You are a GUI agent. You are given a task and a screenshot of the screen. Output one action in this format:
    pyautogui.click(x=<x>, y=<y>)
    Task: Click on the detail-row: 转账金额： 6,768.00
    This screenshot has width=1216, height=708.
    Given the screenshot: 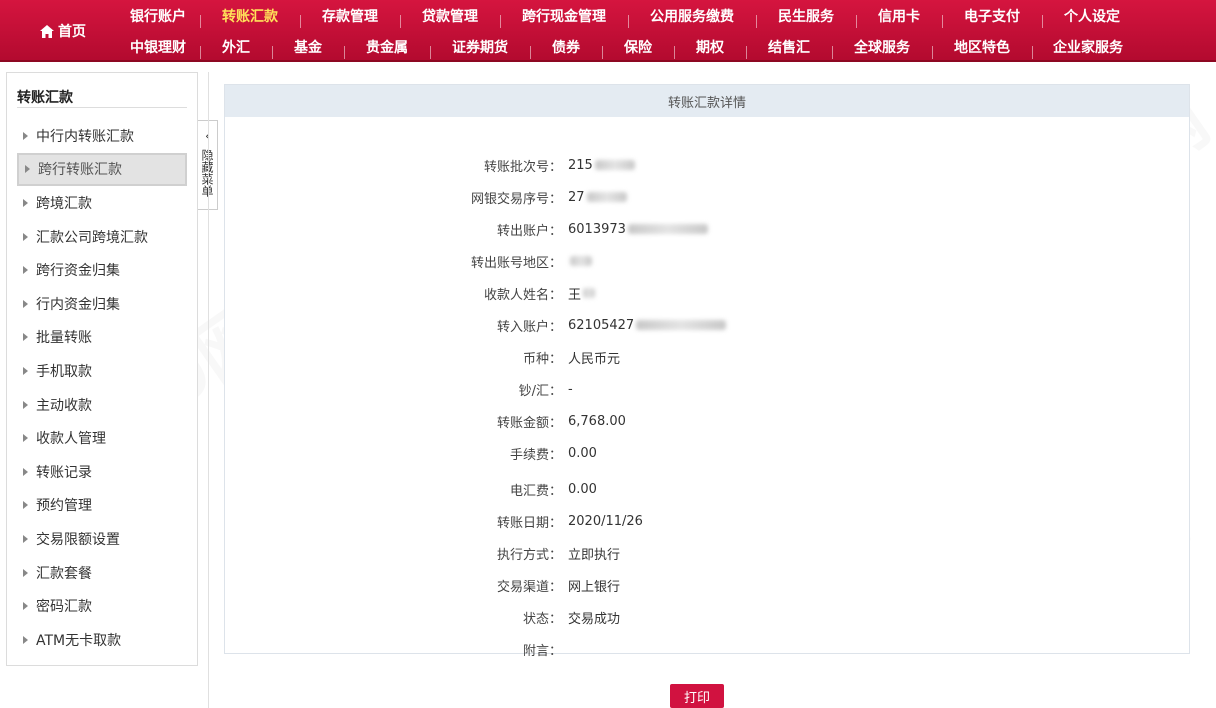 What is the action you would take?
    pyautogui.click(x=708, y=421)
    